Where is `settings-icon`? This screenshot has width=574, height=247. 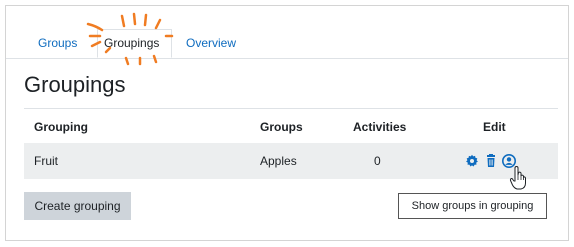 settings-icon is located at coordinates (472, 161).